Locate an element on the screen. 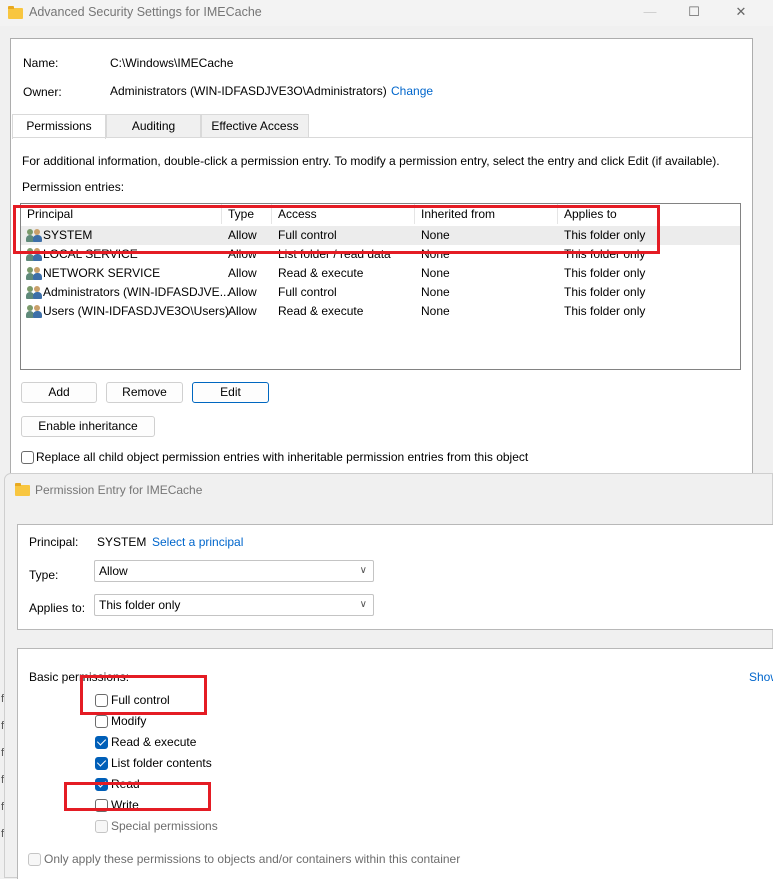 Image resolution: width=773 pixels, height=879 pixels. column-header-inherited-from: Inherited from is located at coordinates (486, 214).